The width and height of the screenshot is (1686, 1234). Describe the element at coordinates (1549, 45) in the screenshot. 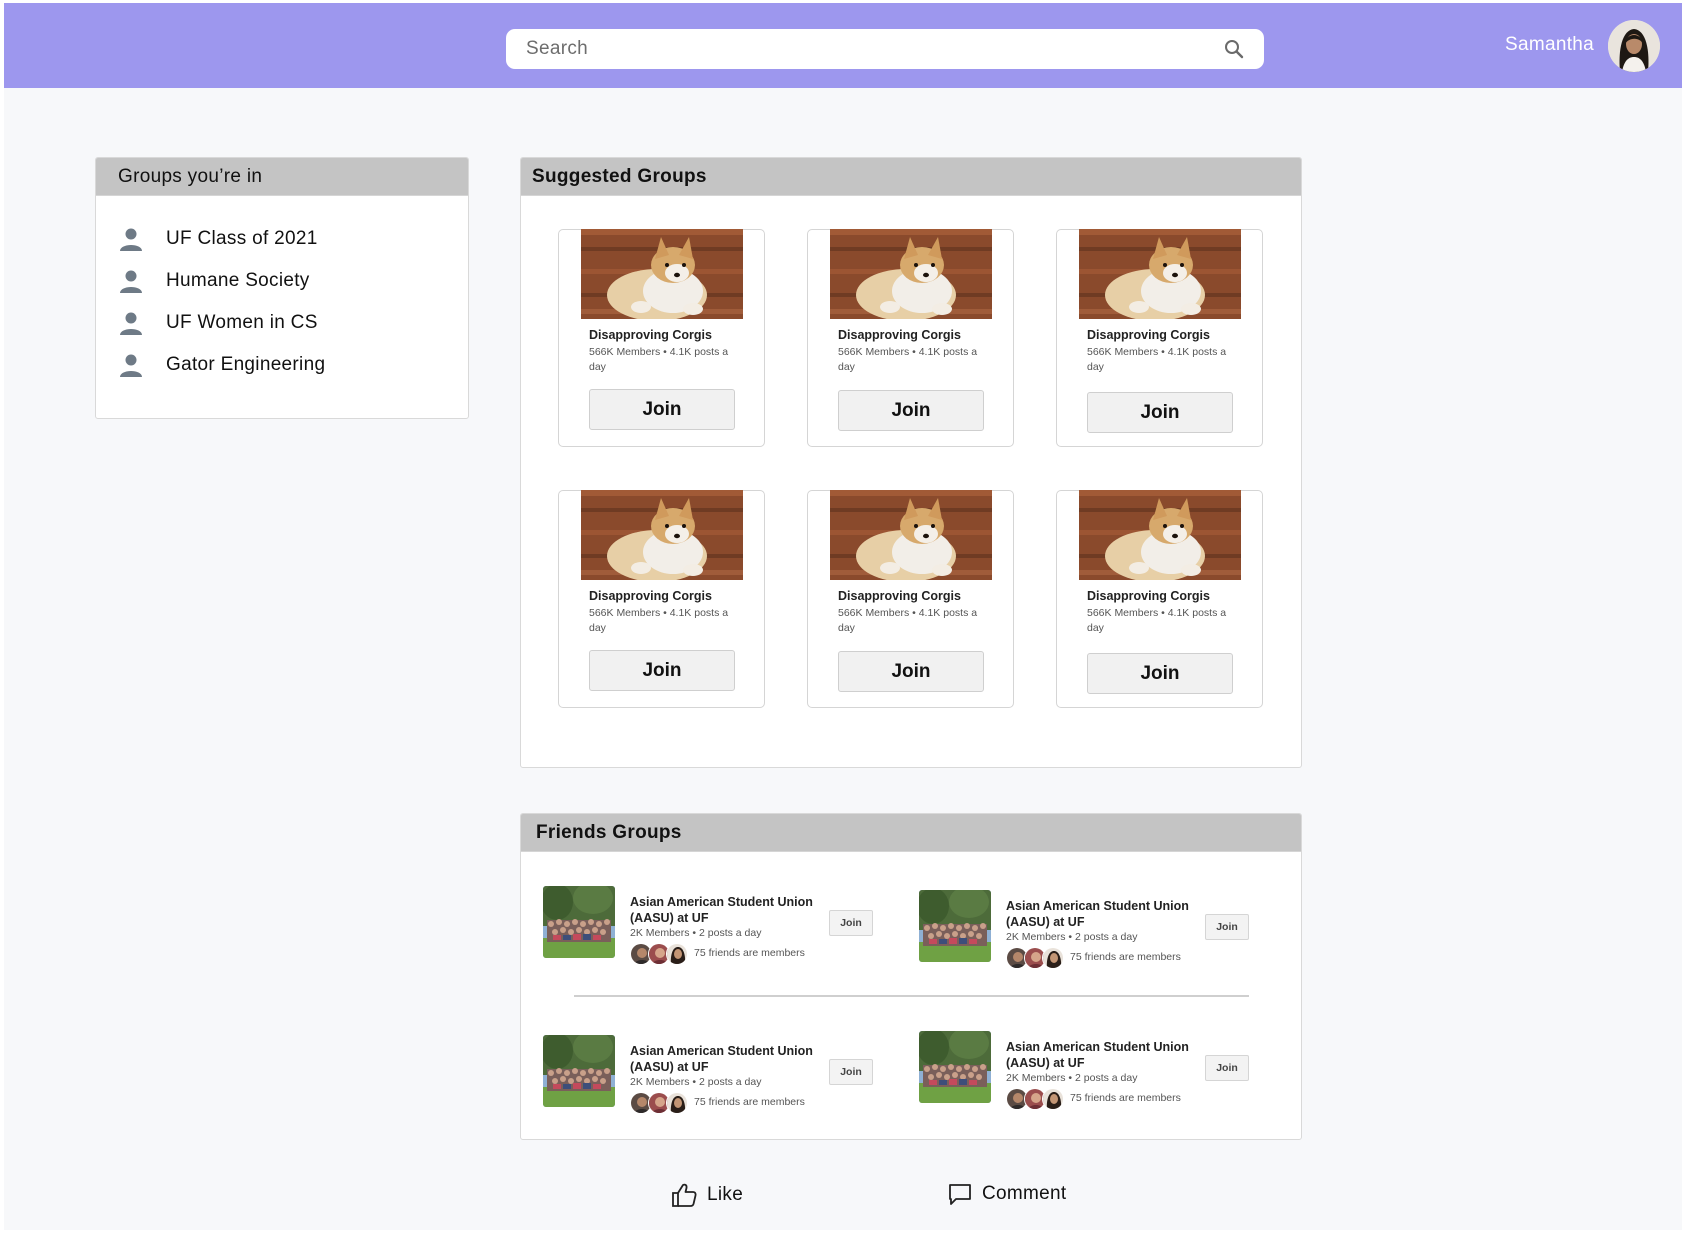

I see `user-name: Samantha` at that location.